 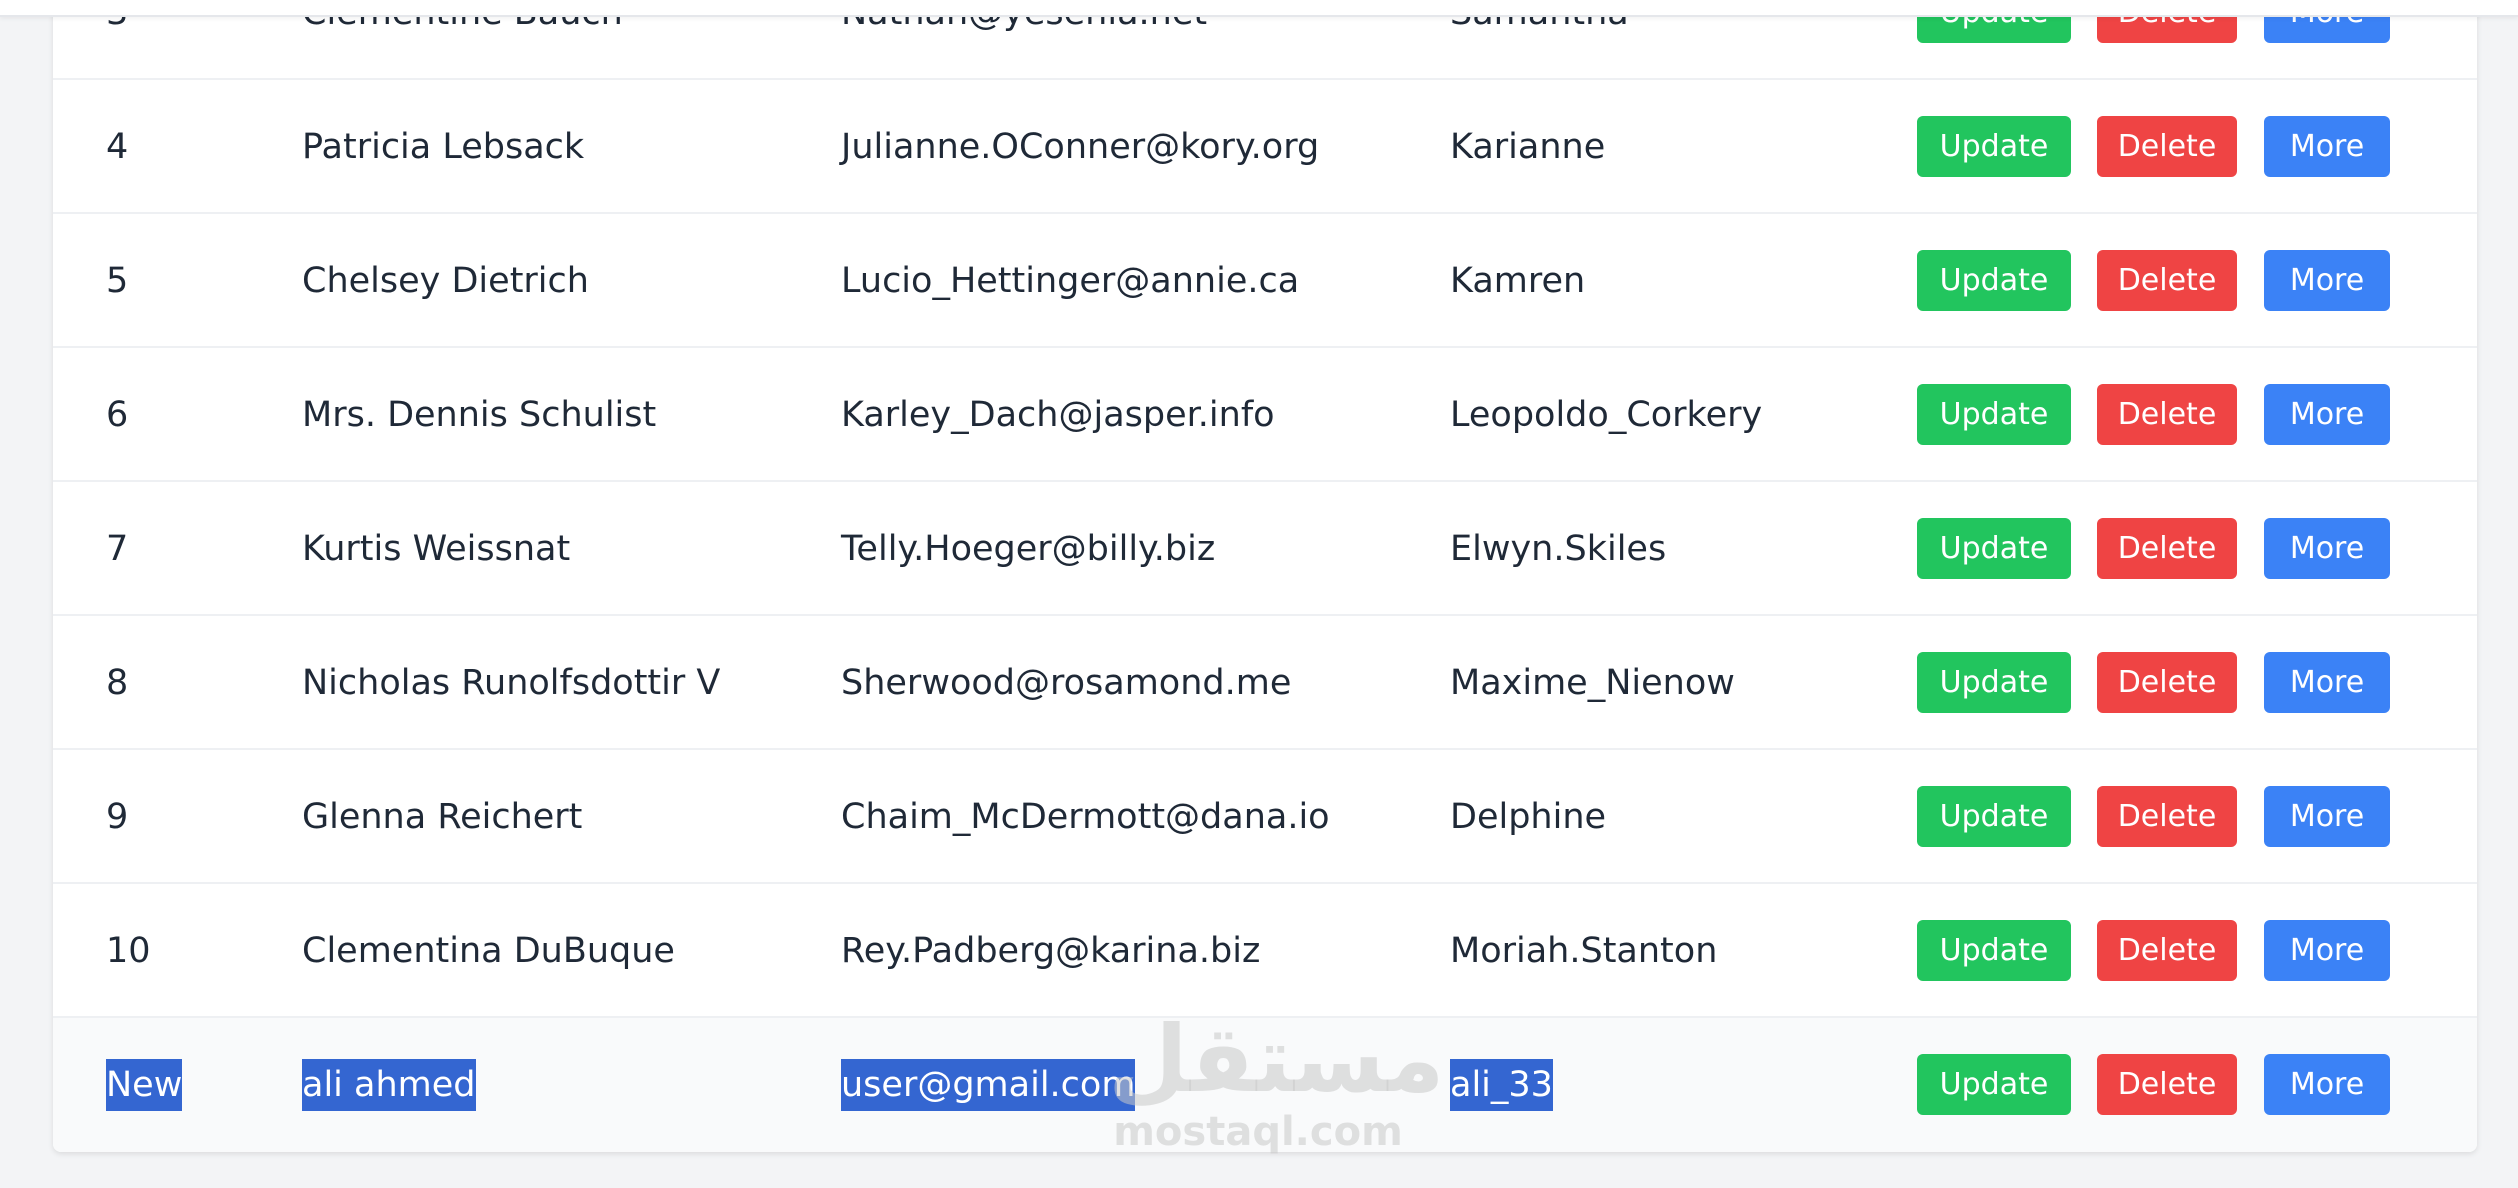 I want to click on cell-email: Lucio_Hettinger@annie.ca, so click(x=1070, y=281).